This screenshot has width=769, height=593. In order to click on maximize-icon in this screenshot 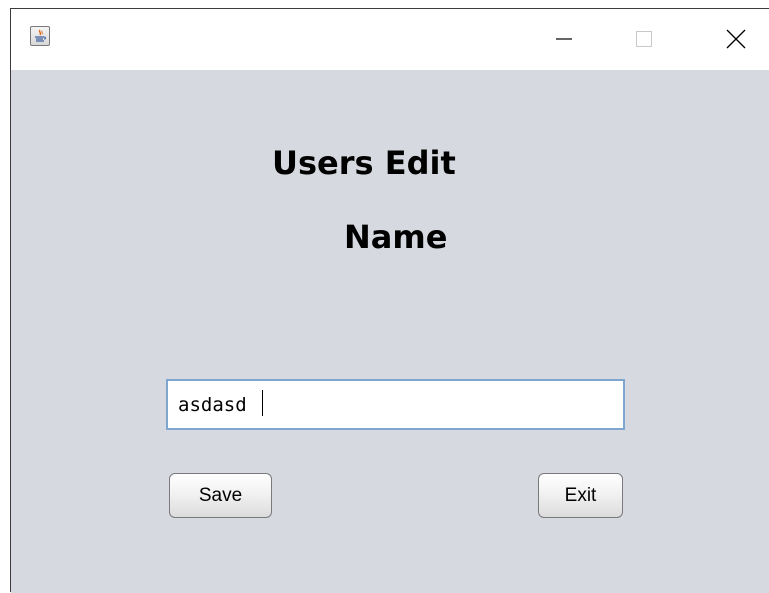, I will do `click(644, 39)`.